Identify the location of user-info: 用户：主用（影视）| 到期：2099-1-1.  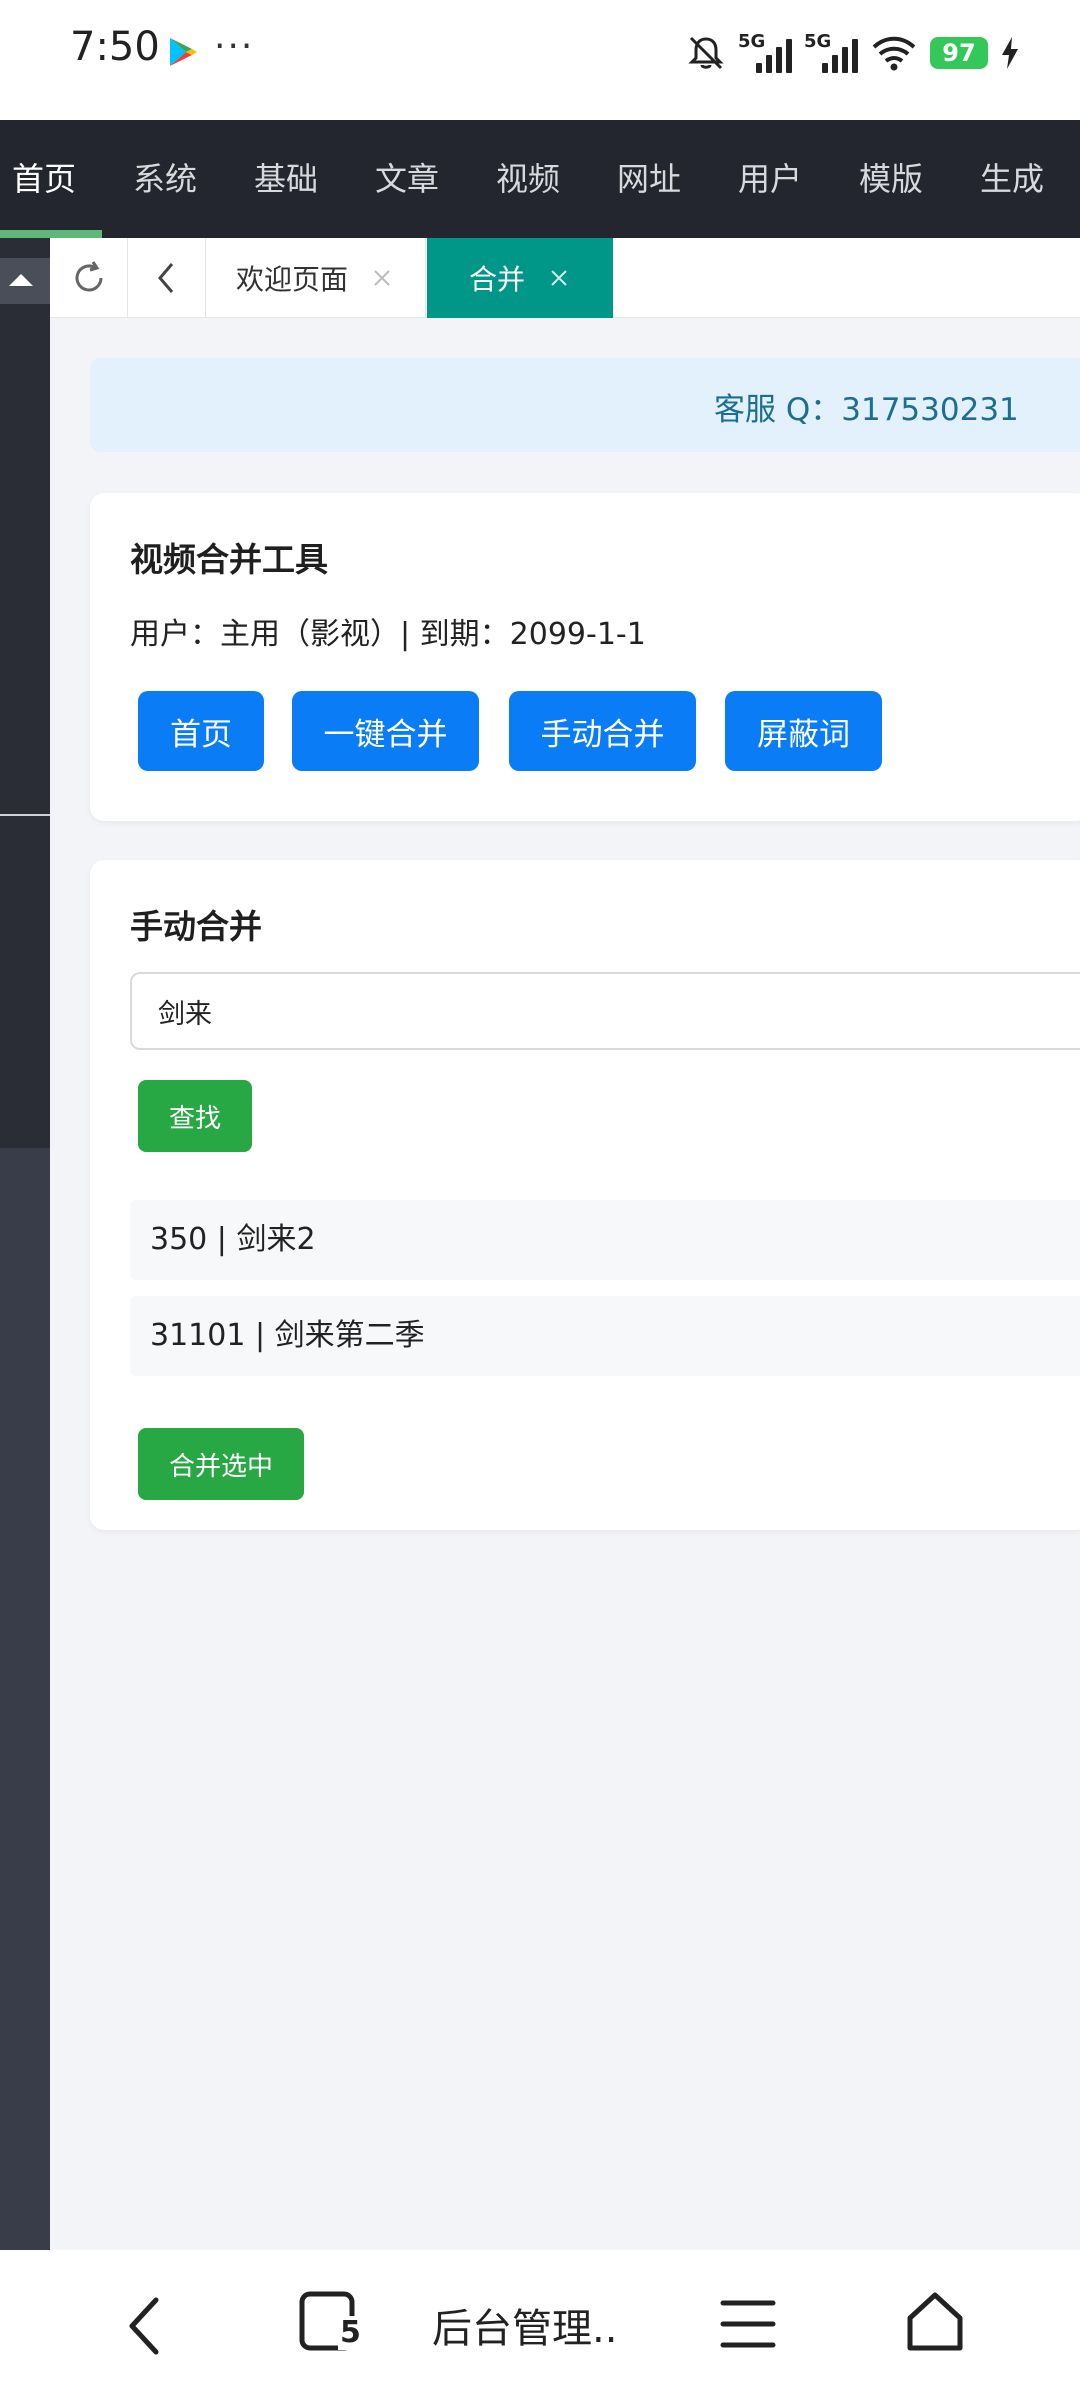
(388, 634).